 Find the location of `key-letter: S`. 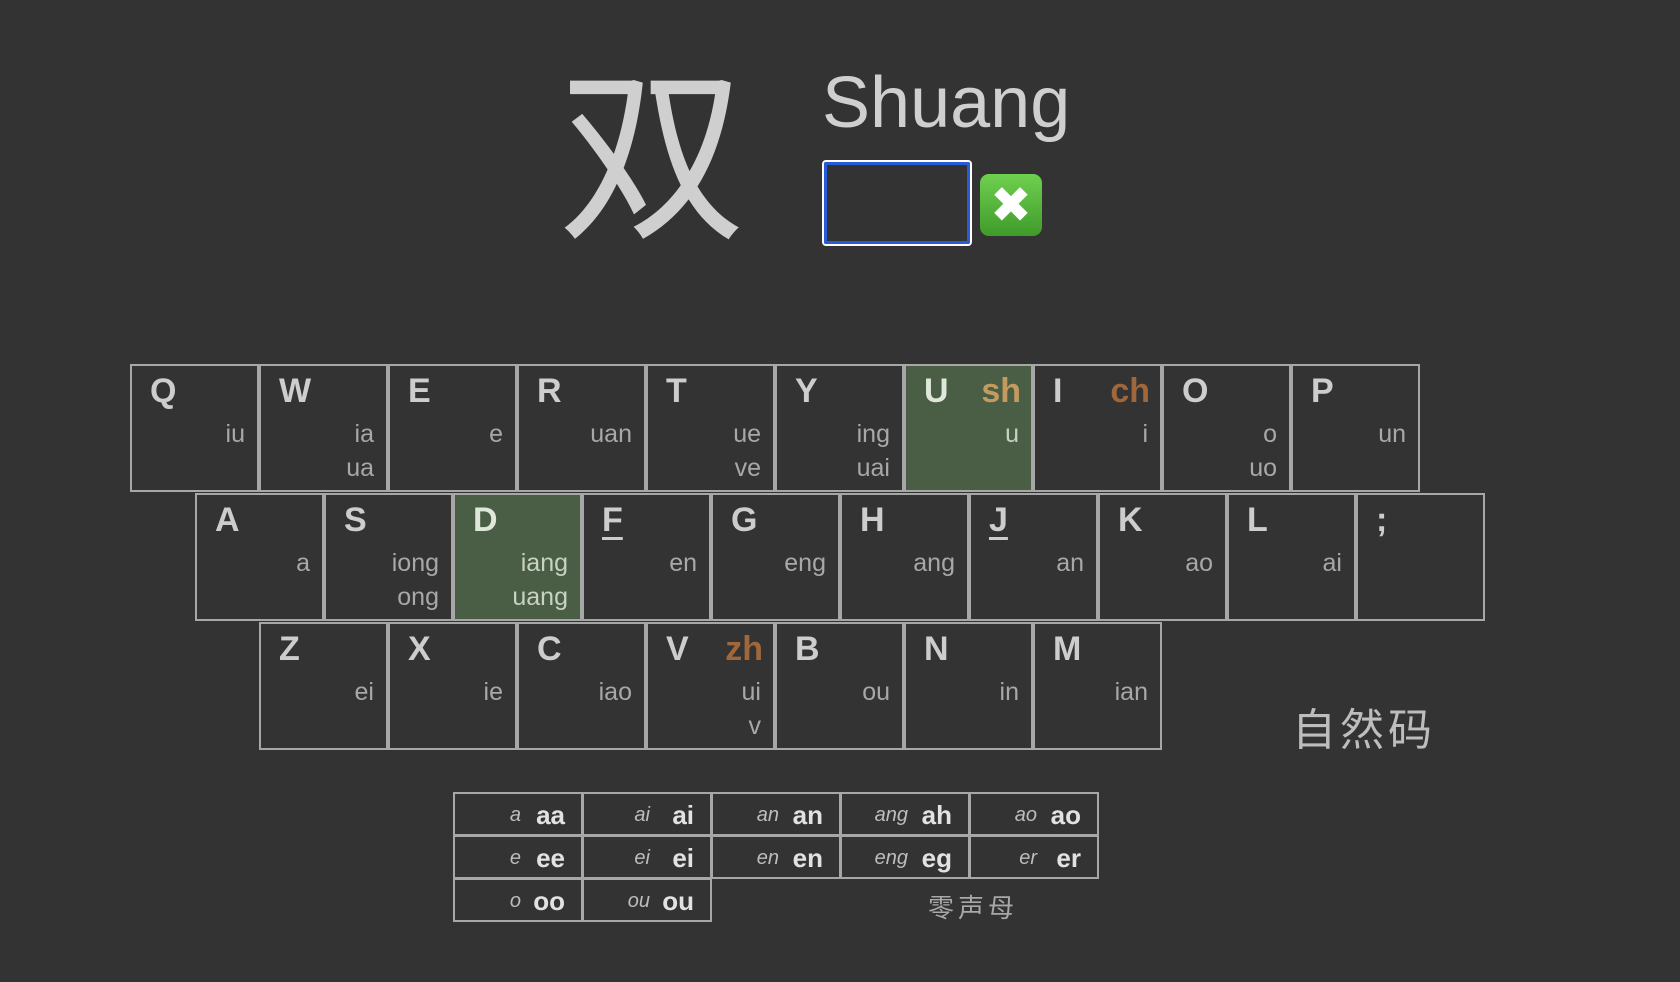

key-letter: S is located at coordinates (355, 520).